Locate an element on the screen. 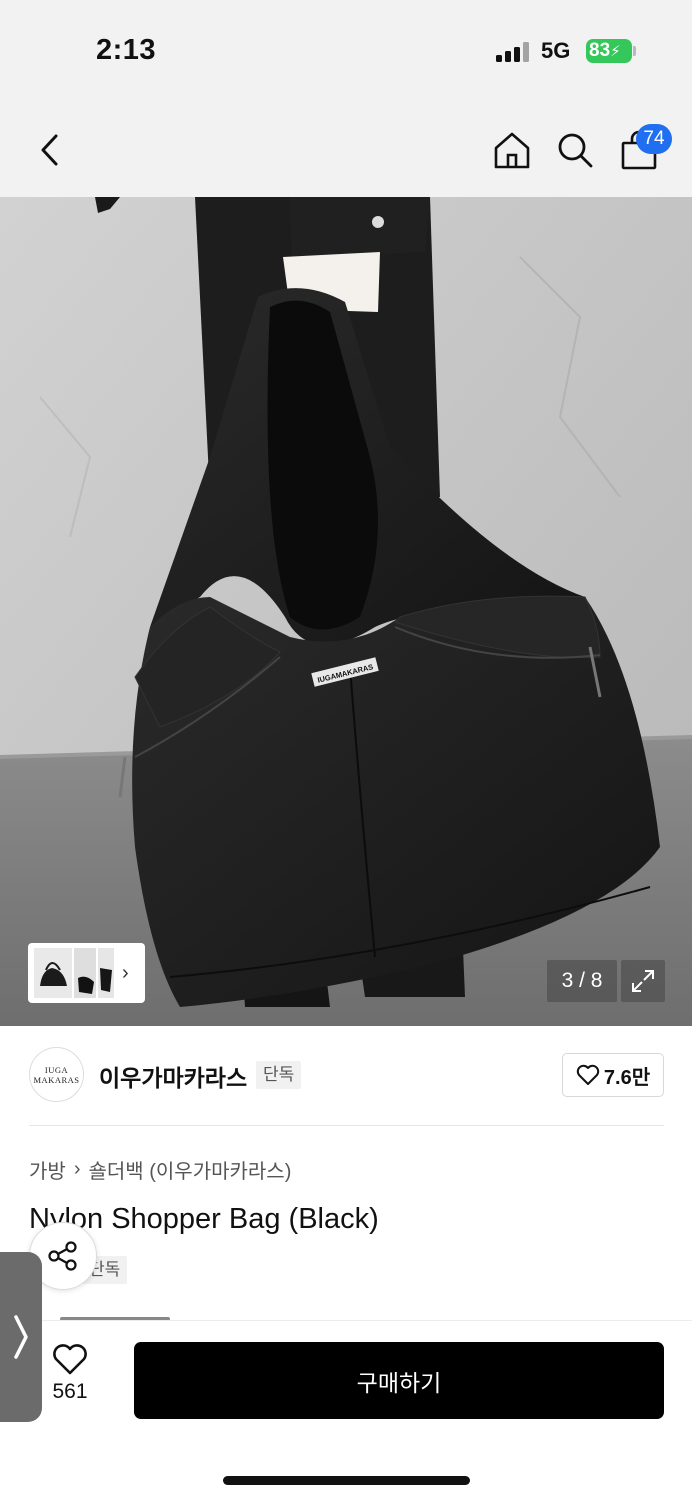  breadcrumb-category: 가방 is located at coordinates (47, 1169).